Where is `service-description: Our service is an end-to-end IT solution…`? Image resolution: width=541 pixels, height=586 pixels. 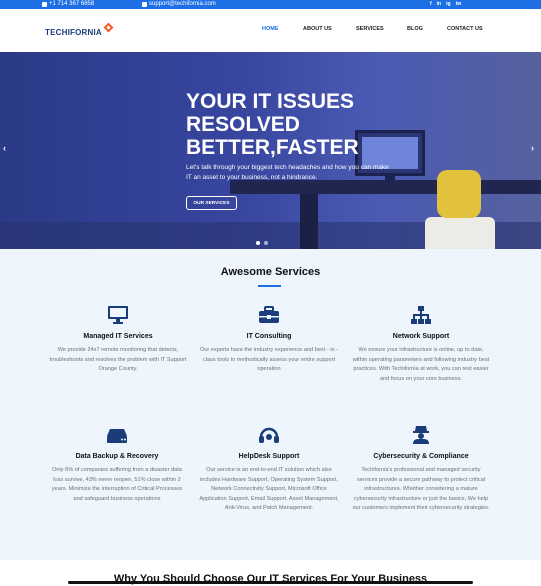
service-description: Our service is an end-to-end IT solution… is located at coordinates (269, 489).